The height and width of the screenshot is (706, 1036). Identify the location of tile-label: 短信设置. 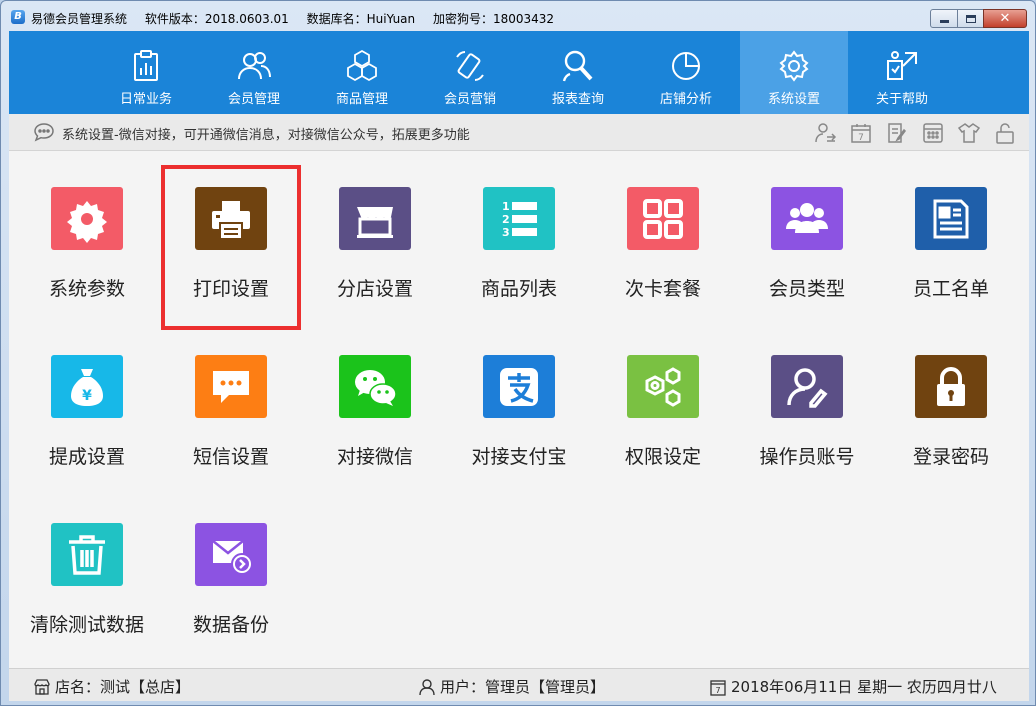
(230, 457).